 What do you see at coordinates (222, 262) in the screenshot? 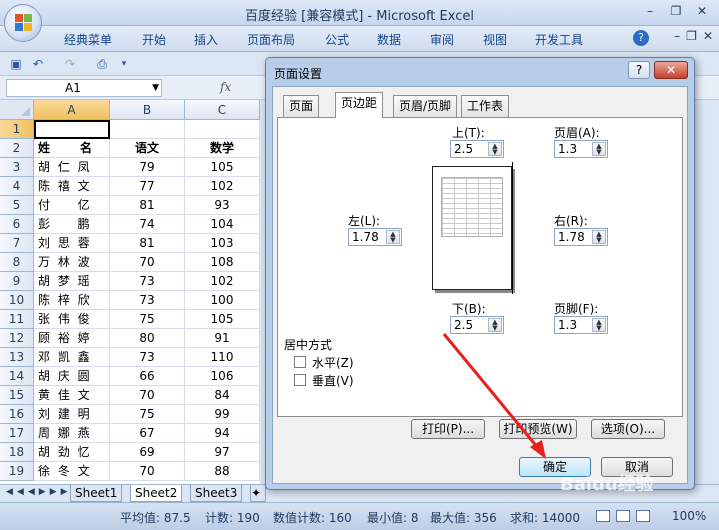
I see `table-cell: 108` at bounding box center [222, 262].